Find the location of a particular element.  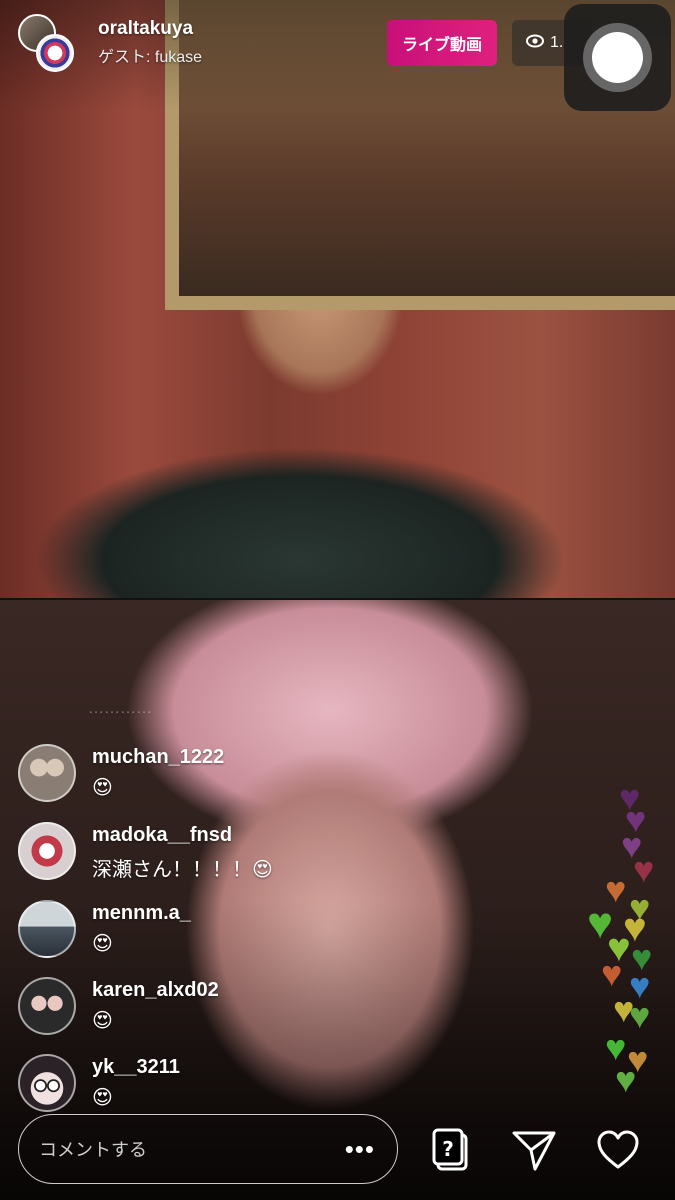

viewer-count: 1. is located at coordinates (557, 42).